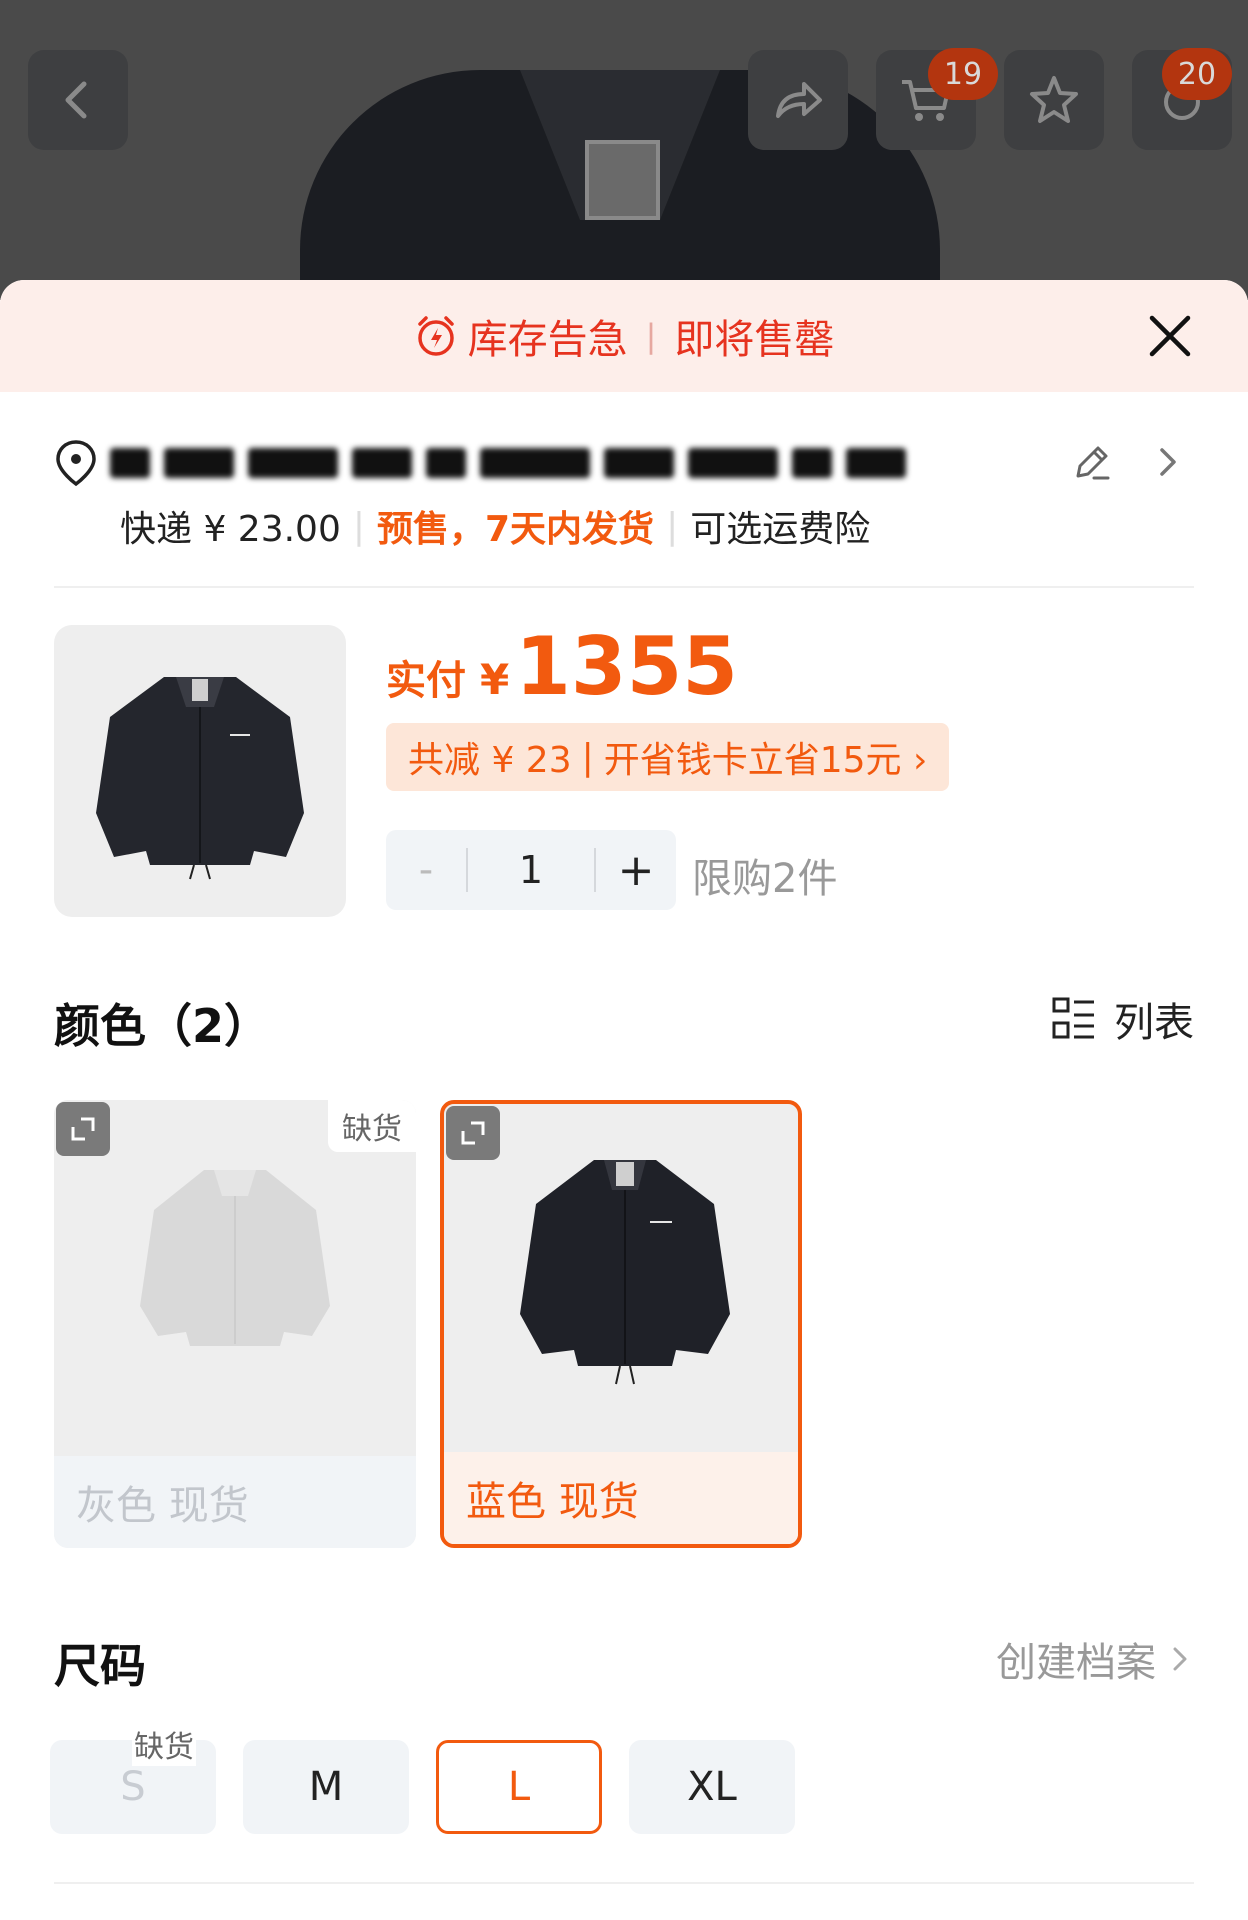  What do you see at coordinates (426, 870) in the screenshot?
I see `decrease-quantity-button: -` at bounding box center [426, 870].